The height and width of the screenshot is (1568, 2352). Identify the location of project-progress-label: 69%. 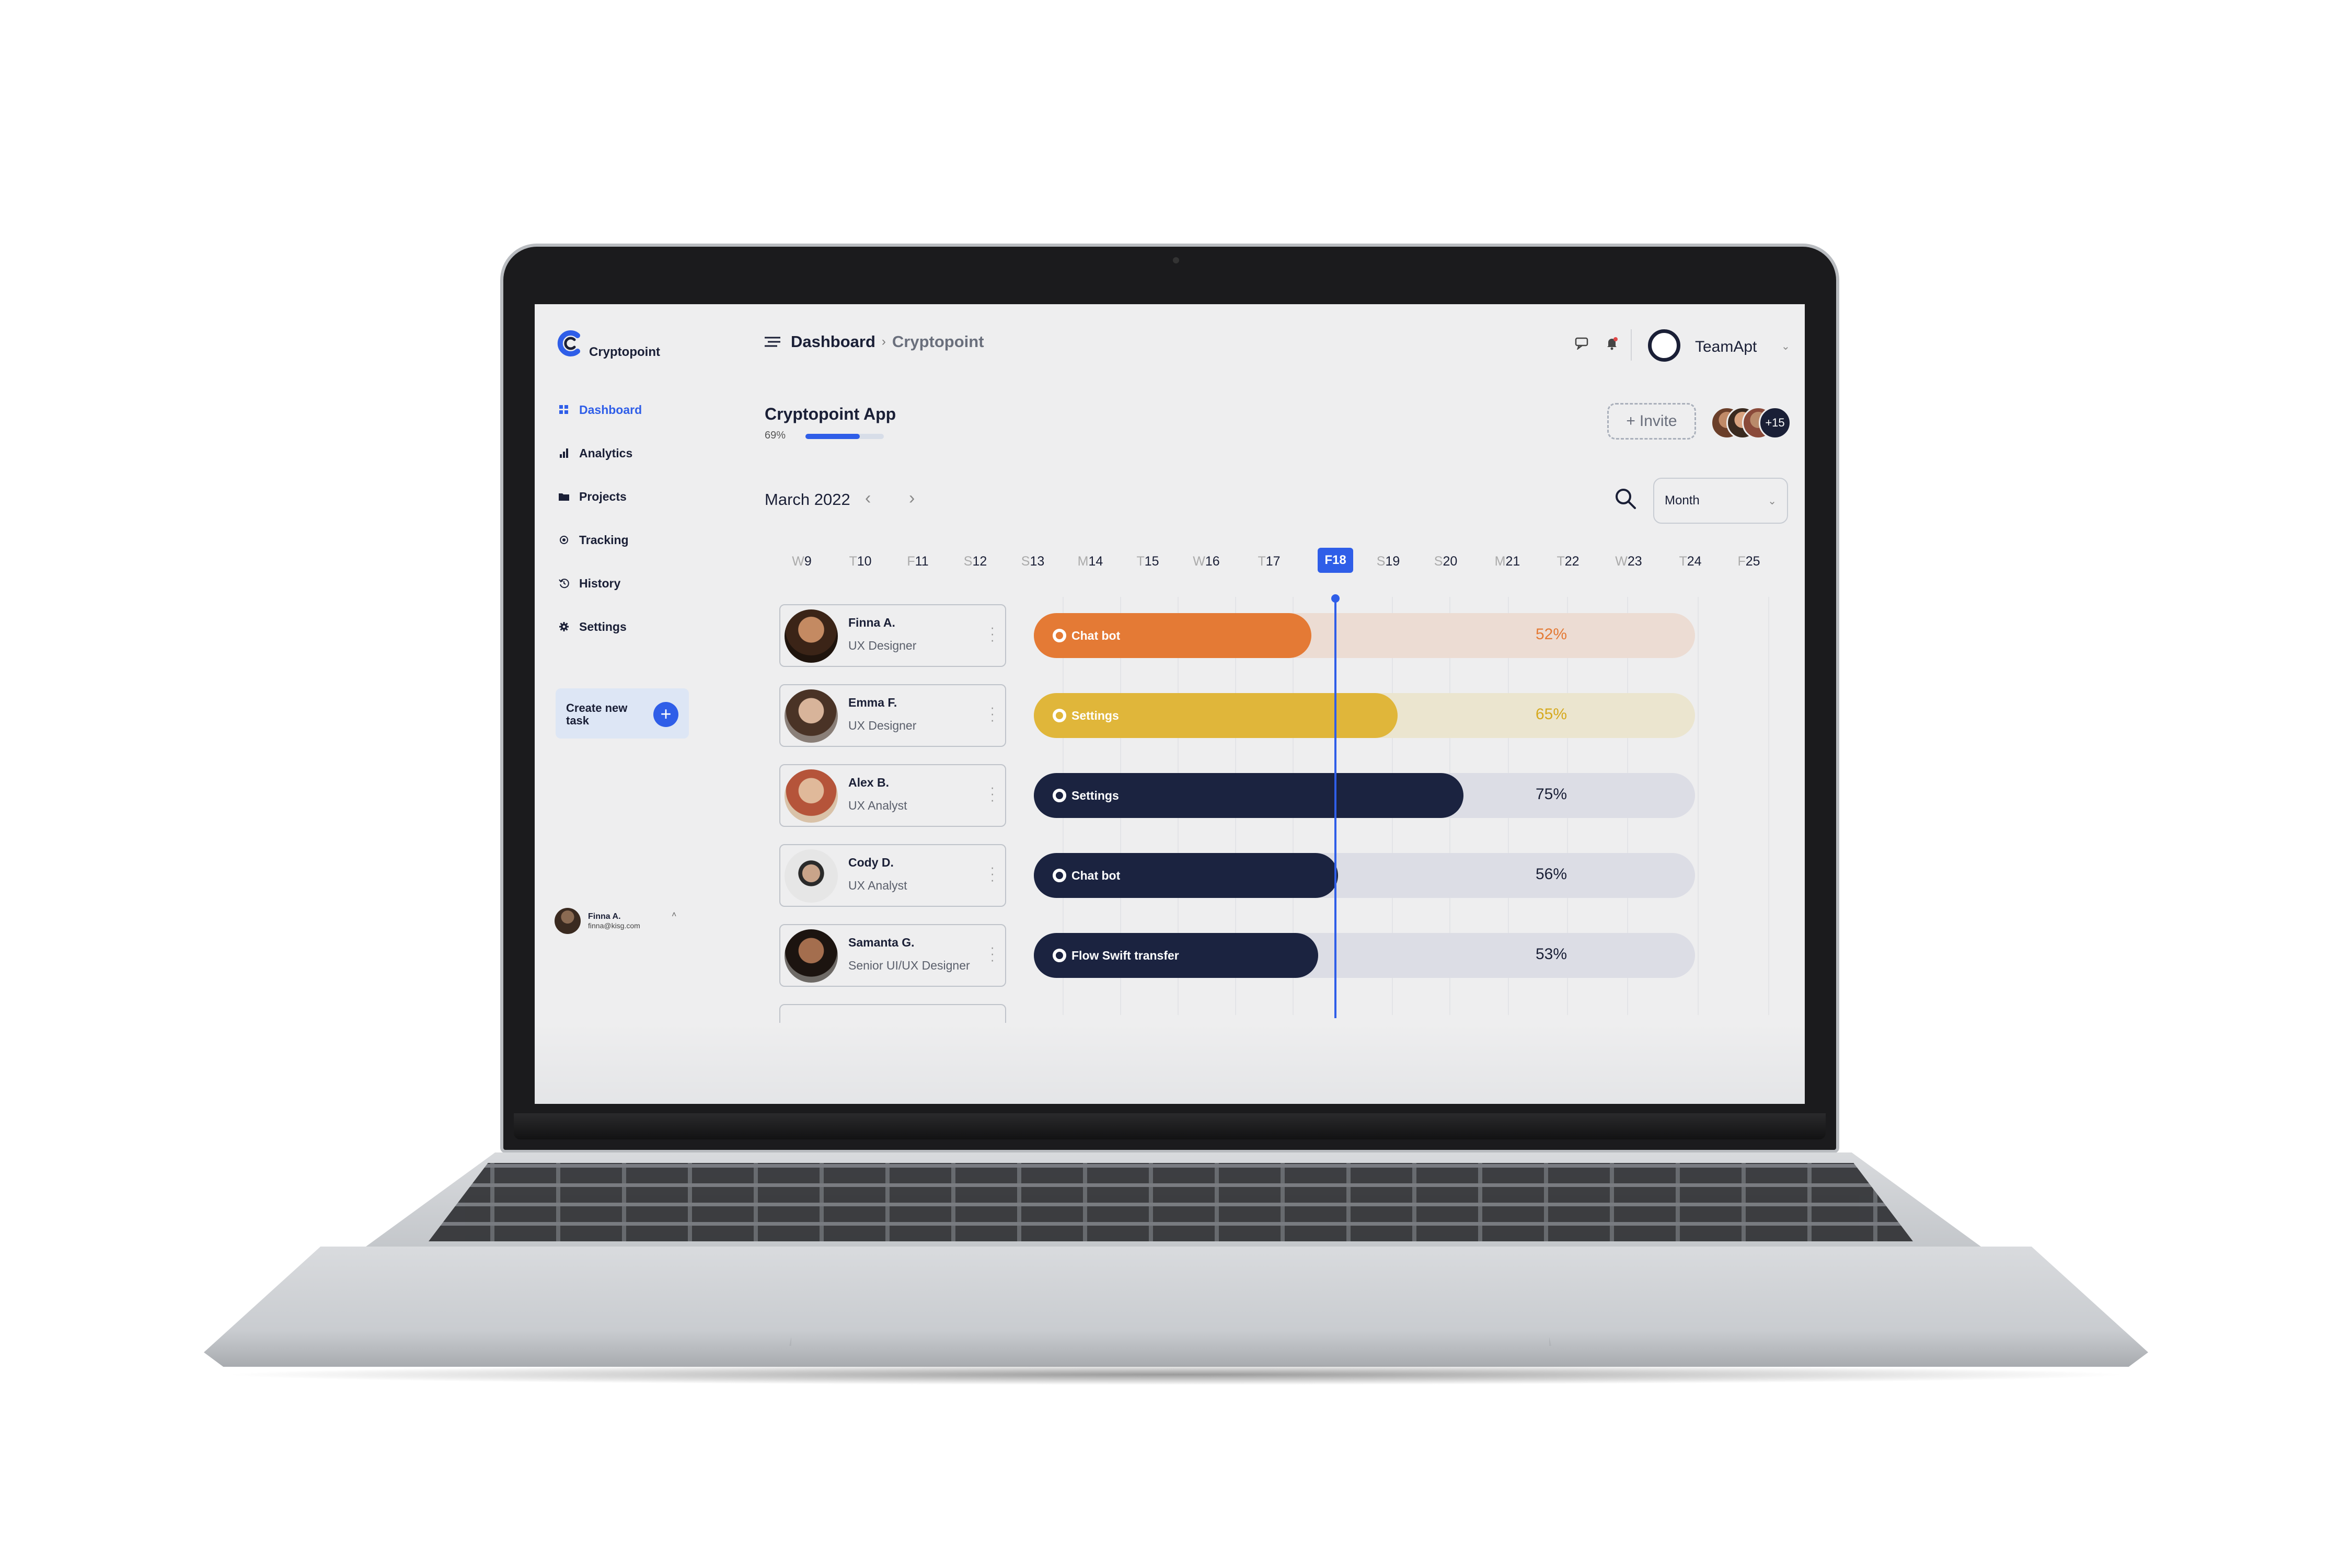
(775, 435).